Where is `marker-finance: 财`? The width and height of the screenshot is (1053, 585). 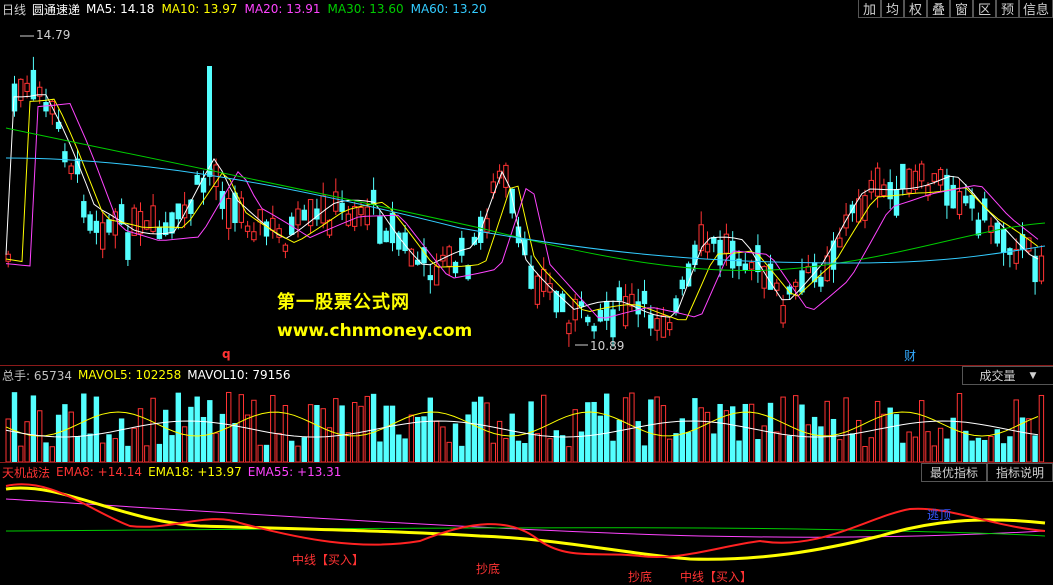 marker-finance: 财 is located at coordinates (910, 355).